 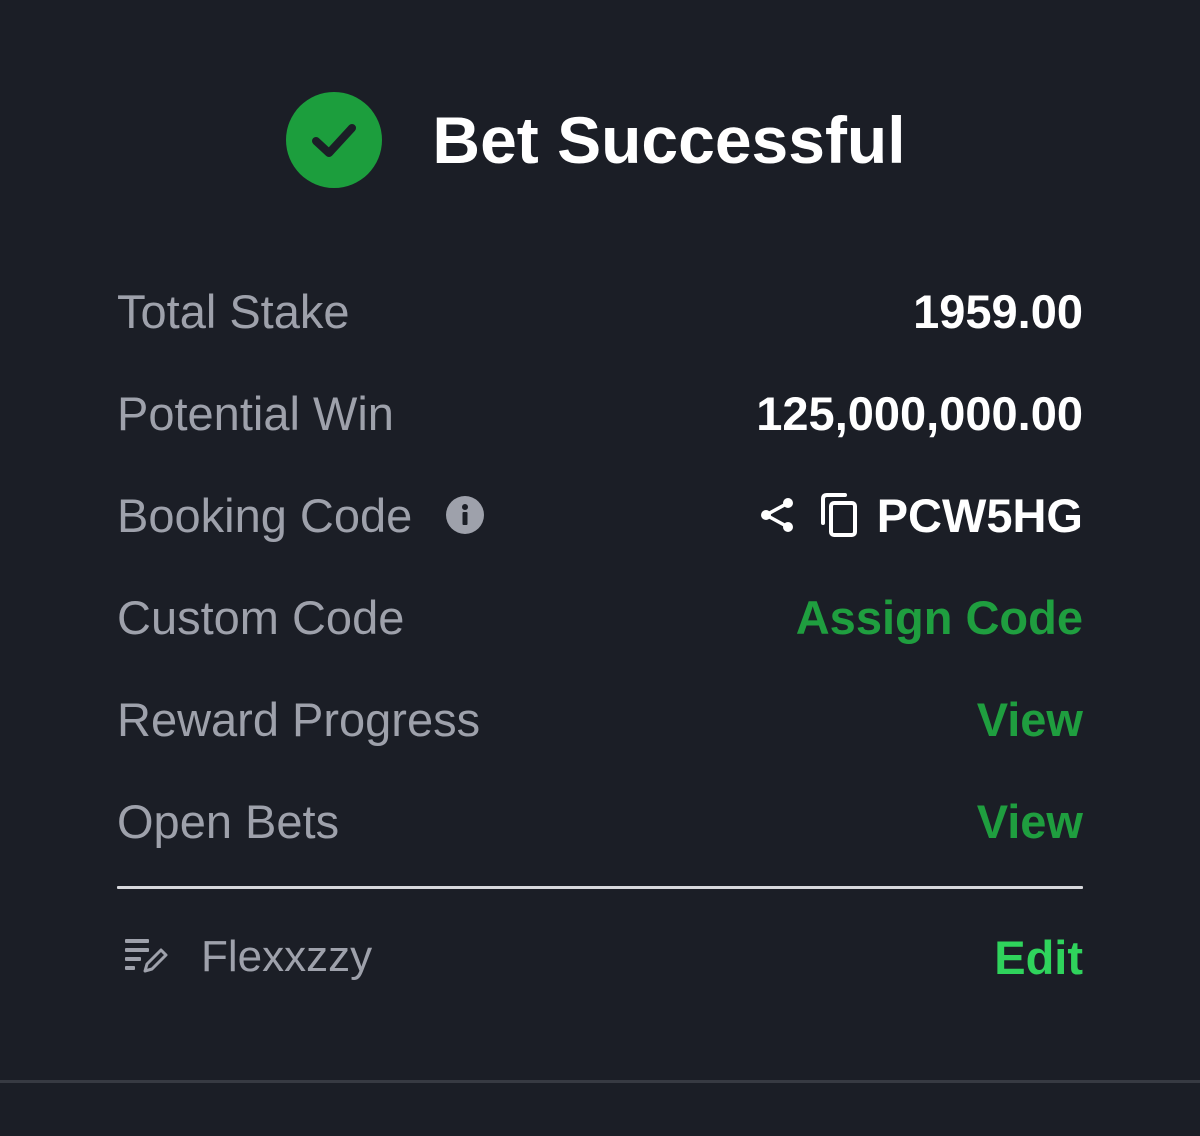 What do you see at coordinates (465, 515) in the screenshot?
I see `info-icon` at bounding box center [465, 515].